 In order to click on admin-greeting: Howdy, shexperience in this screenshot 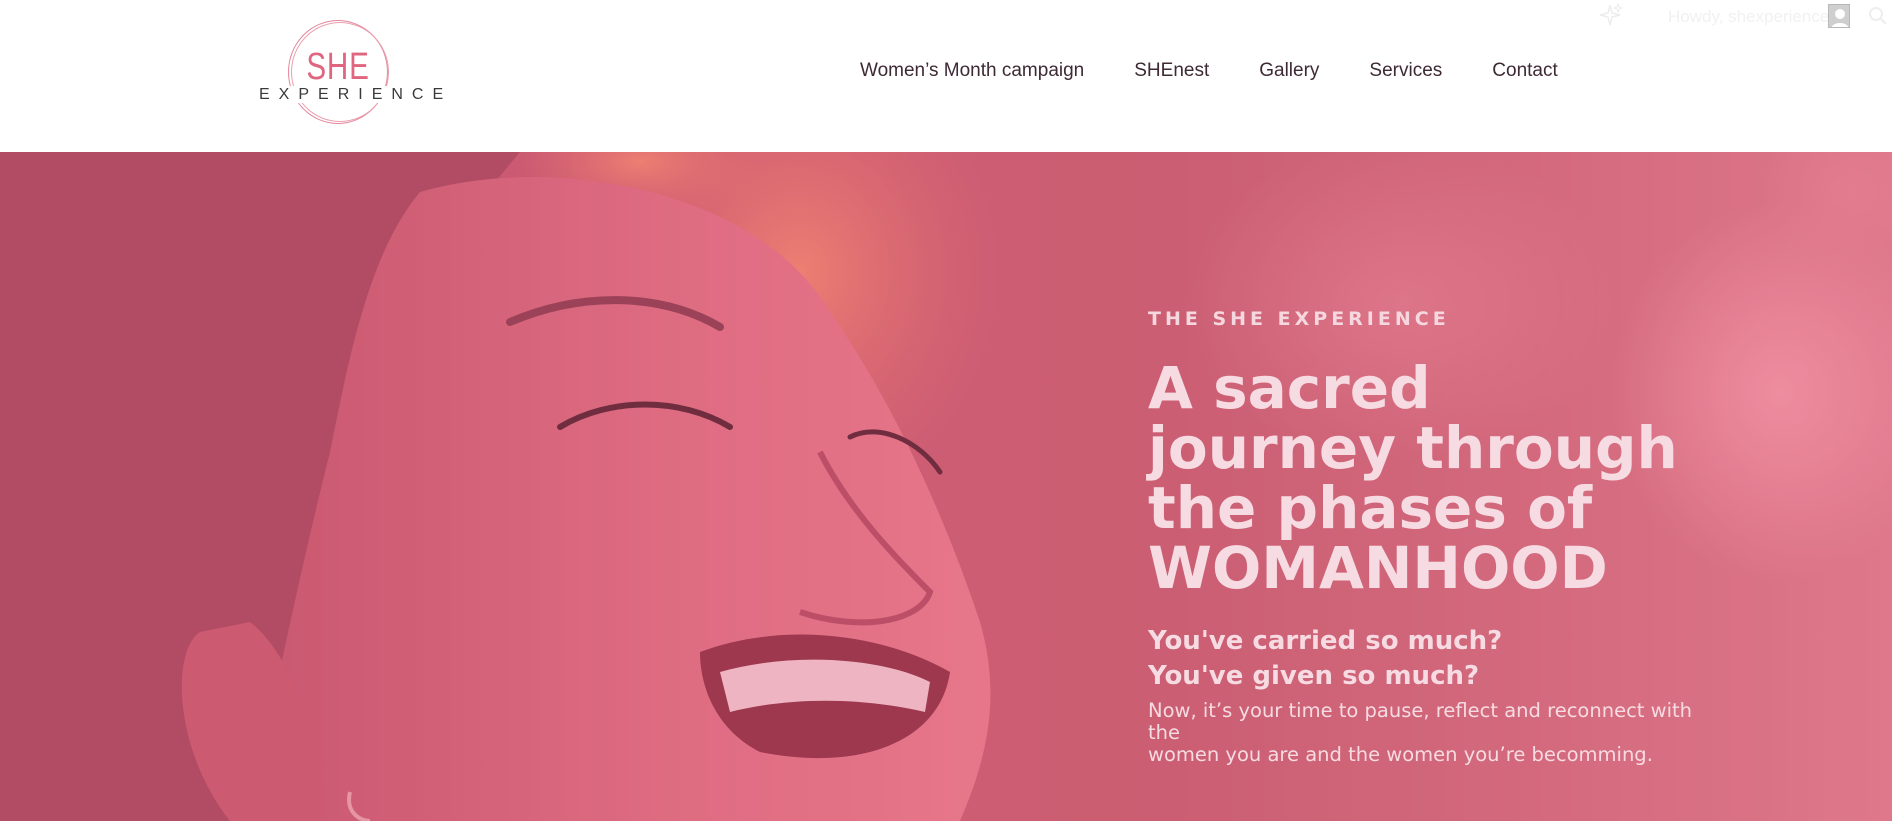, I will do `click(1748, 17)`.